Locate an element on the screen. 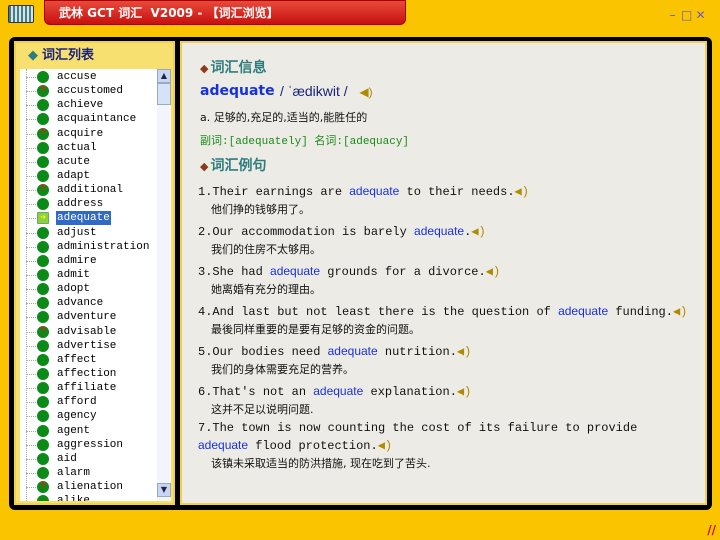 The image size is (720, 540). list-item: alarm is located at coordinates (88, 473).